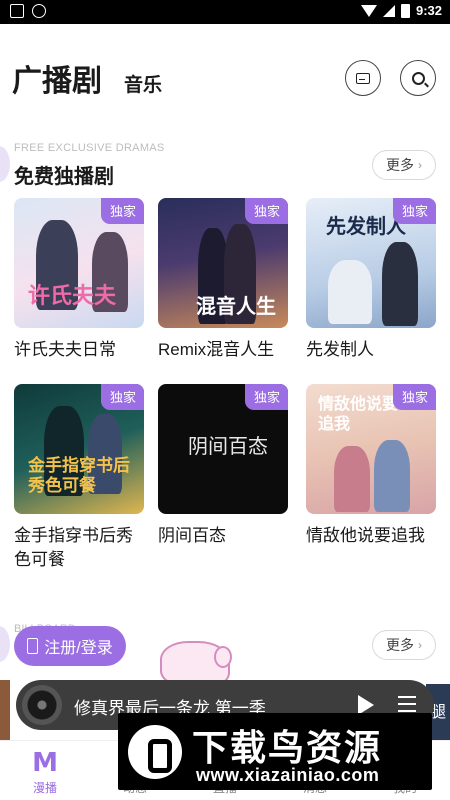 The width and height of the screenshot is (450, 800). What do you see at coordinates (17, 11) in the screenshot?
I see `gallery-notification-icon` at bounding box center [17, 11].